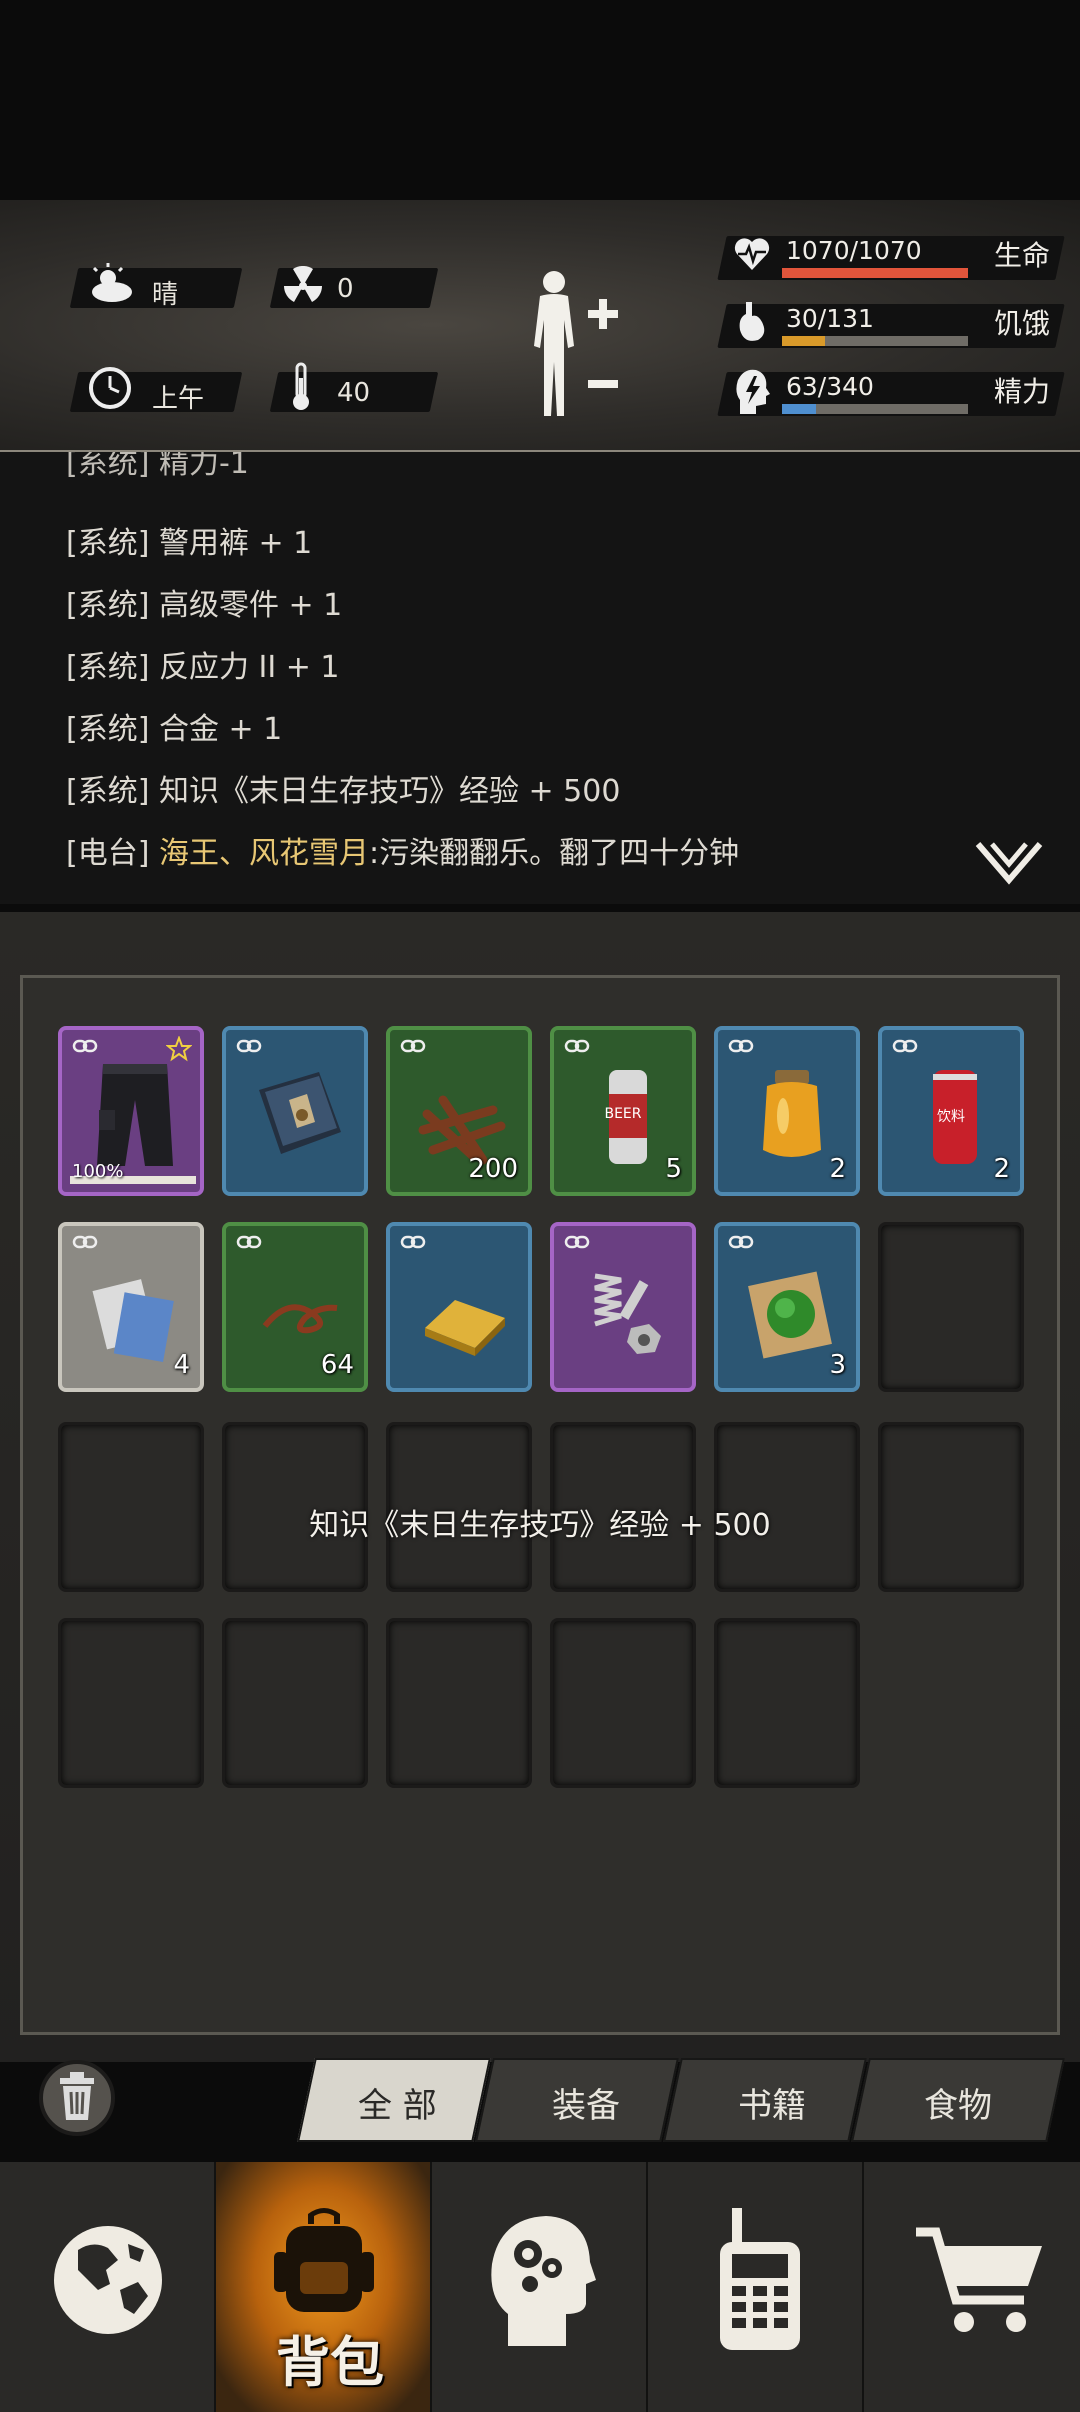  Describe the element at coordinates (165, 295) in the screenshot. I see `weather-label: 晴` at that location.